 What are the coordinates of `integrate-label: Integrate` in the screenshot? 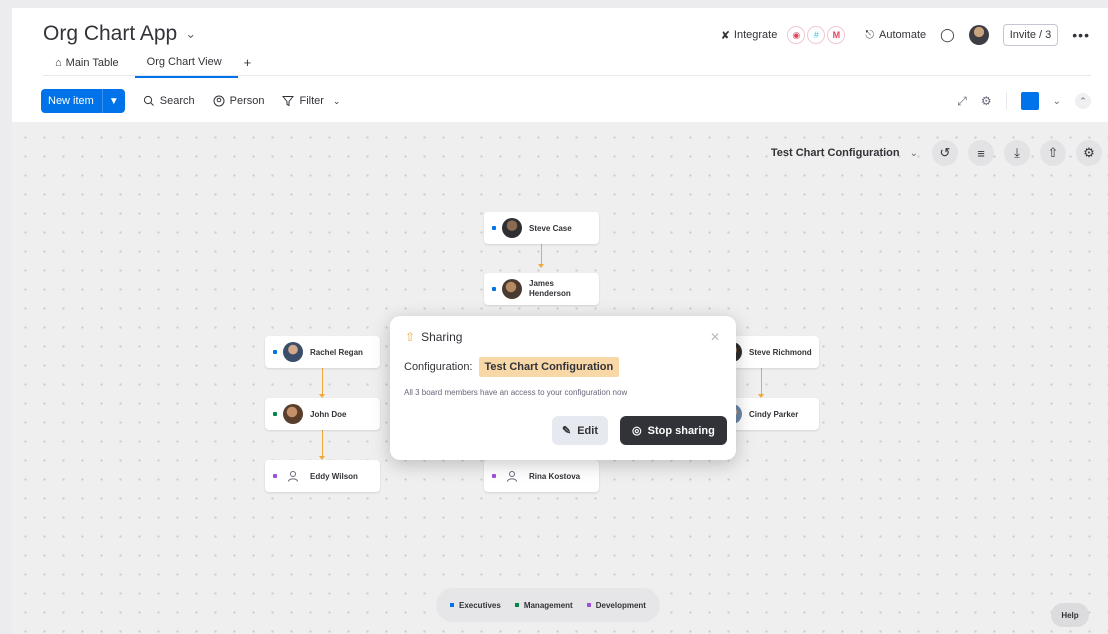 It's located at (755, 35).